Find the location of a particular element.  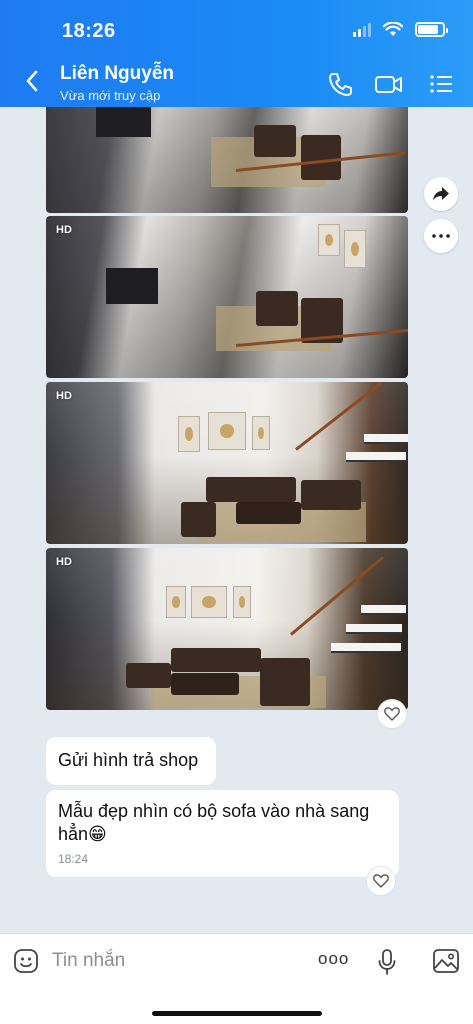

message-time: 18:24 is located at coordinates (73, 859).